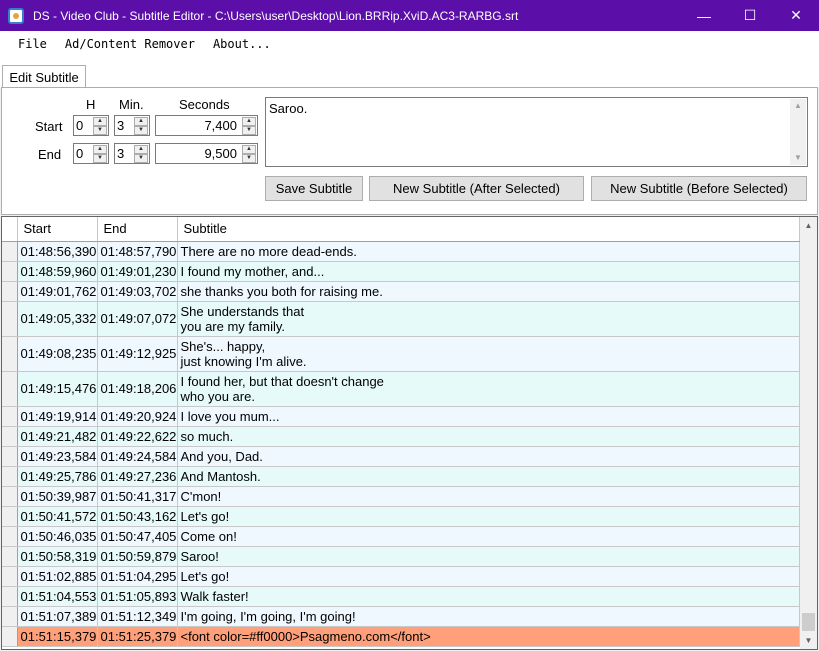 The width and height of the screenshot is (819, 651). Describe the element at coordinates (137, 389) in the screenshot. I see `cell-end: 01:49:18,206` at that location.